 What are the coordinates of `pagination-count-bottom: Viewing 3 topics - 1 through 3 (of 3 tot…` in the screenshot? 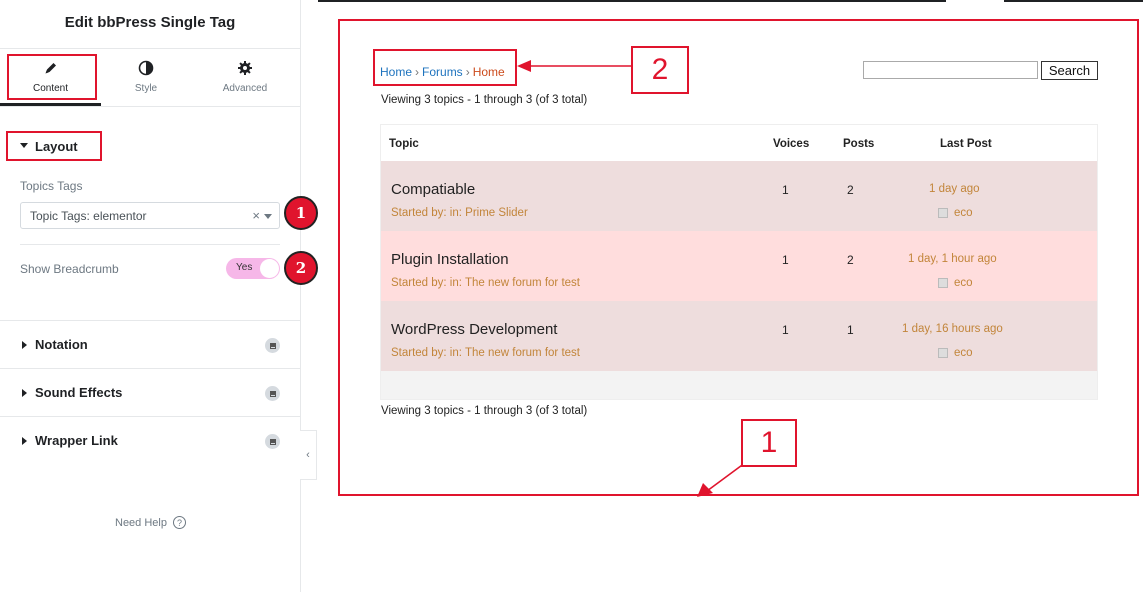 It's located at (484, 411).